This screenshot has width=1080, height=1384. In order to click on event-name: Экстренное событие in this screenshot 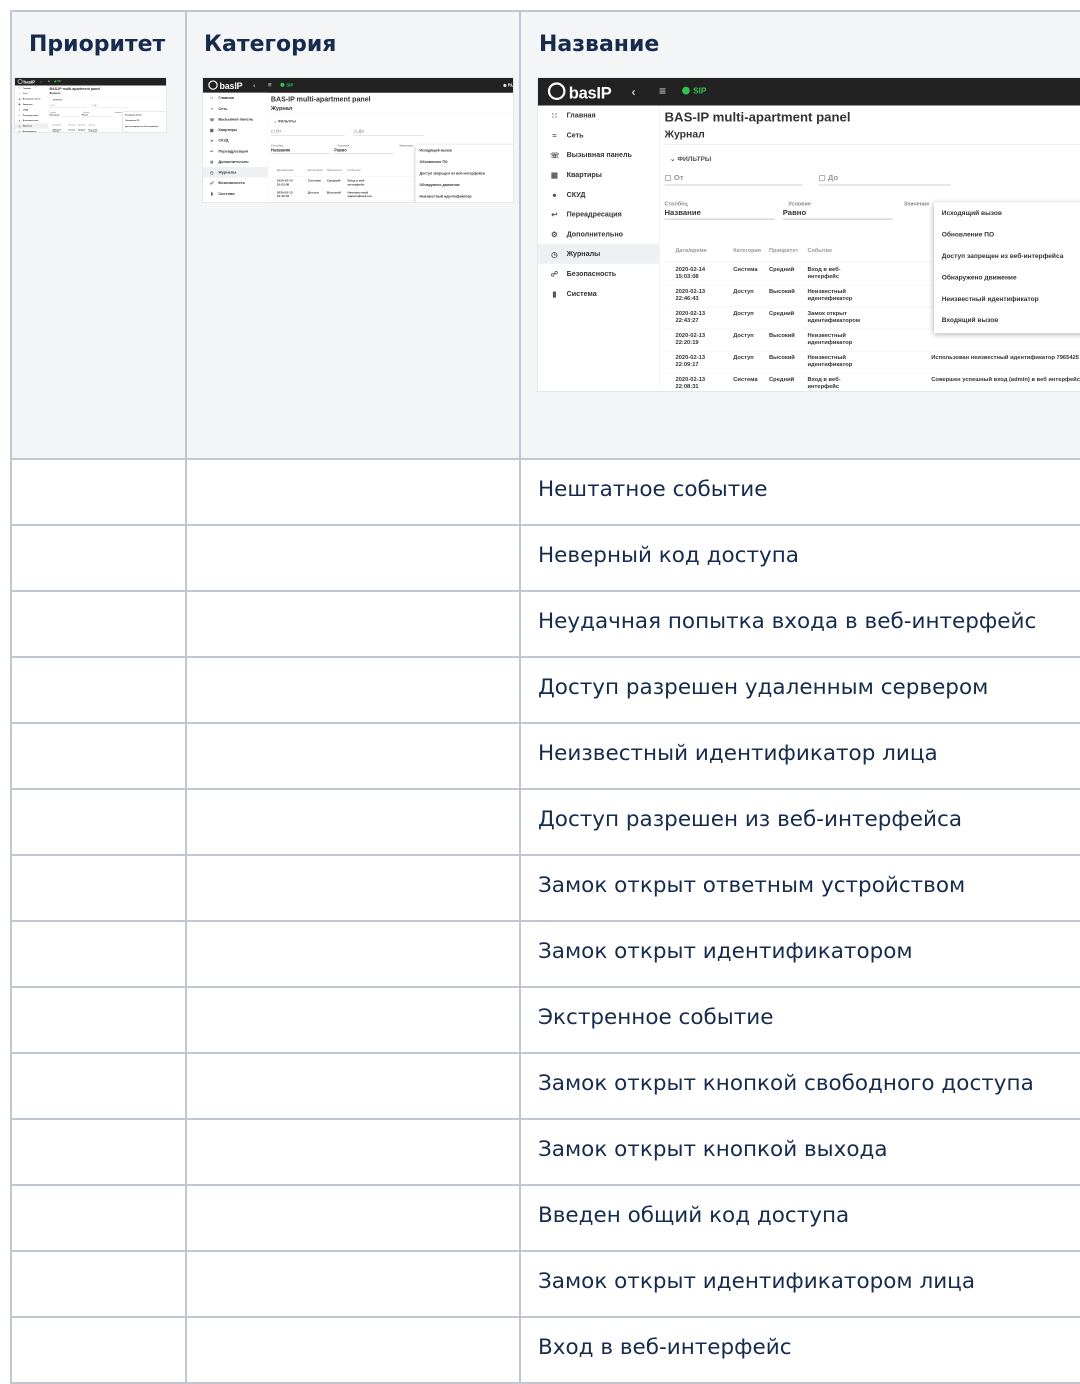, I will do `click(800, 1009)`.